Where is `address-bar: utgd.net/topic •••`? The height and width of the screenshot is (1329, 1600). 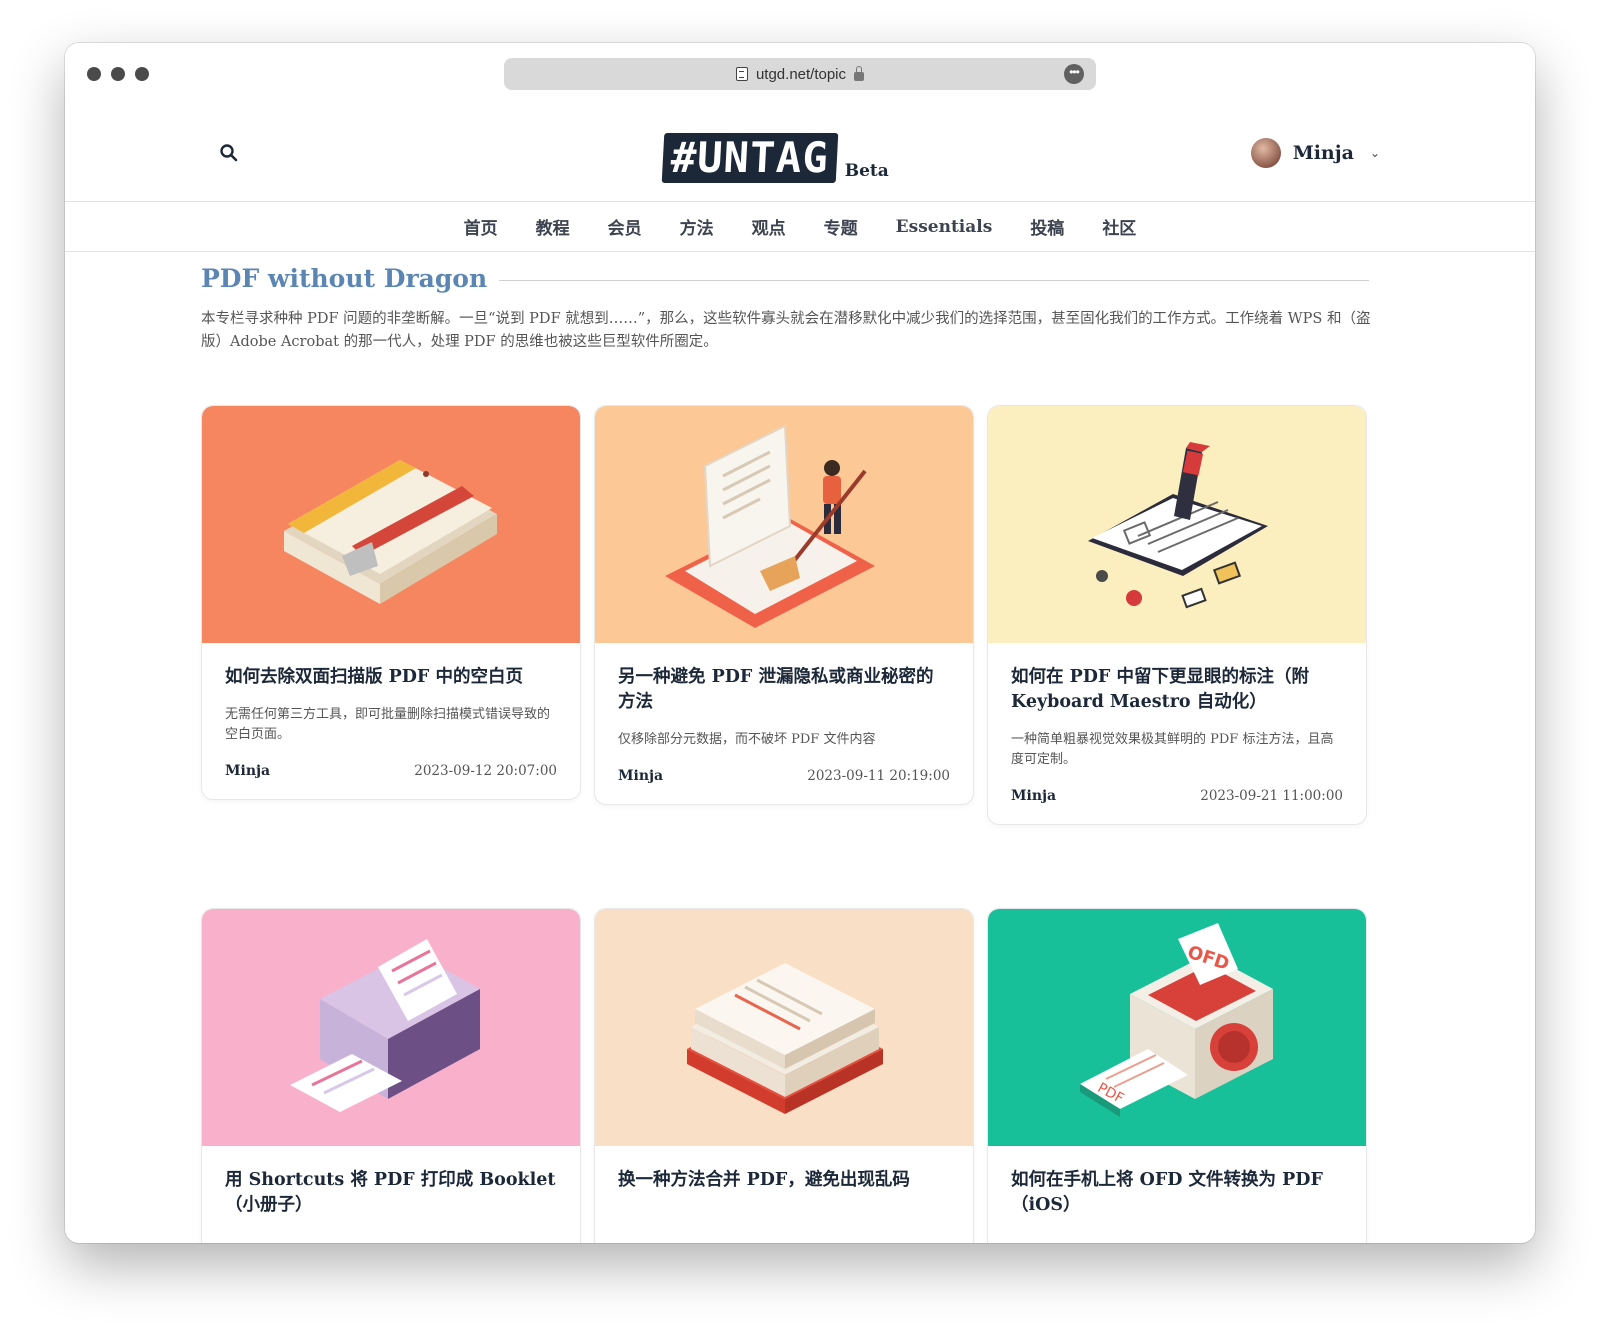 address-bar: utgd.net/topic ••• is located at coordinates (800, 74).